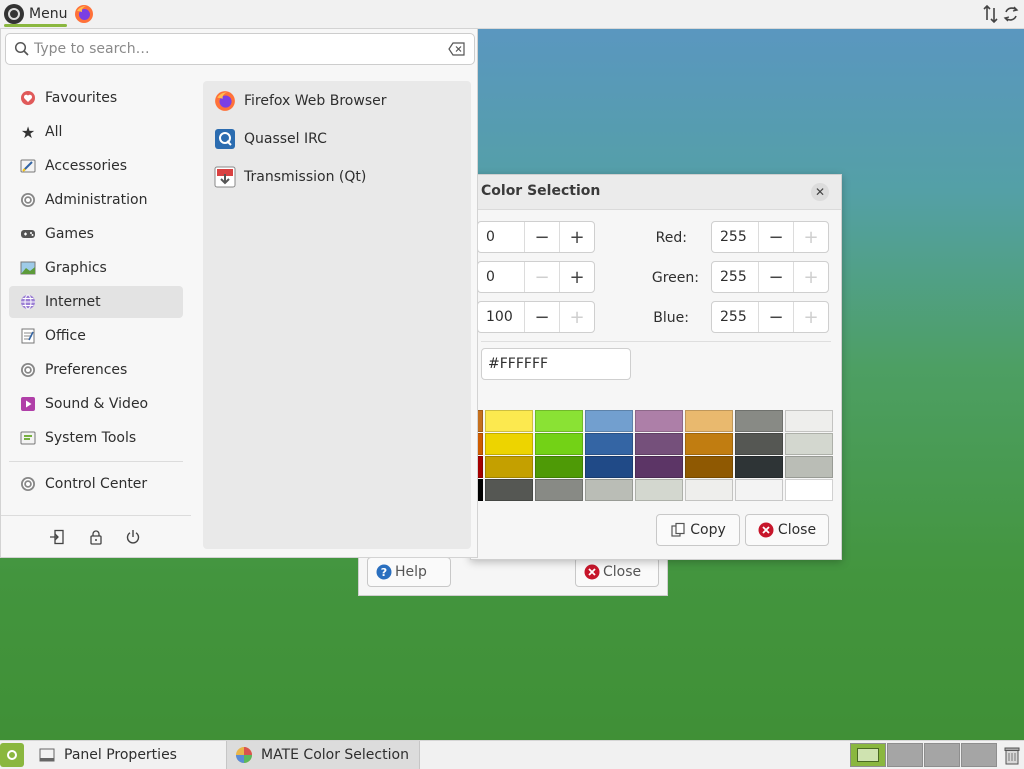 The height and width of the screenshot is (769, 1024). What do you see at coordinates (735, 317) in the screenshot?
I see `blue-value: 255` at bounding box center [735, 317].